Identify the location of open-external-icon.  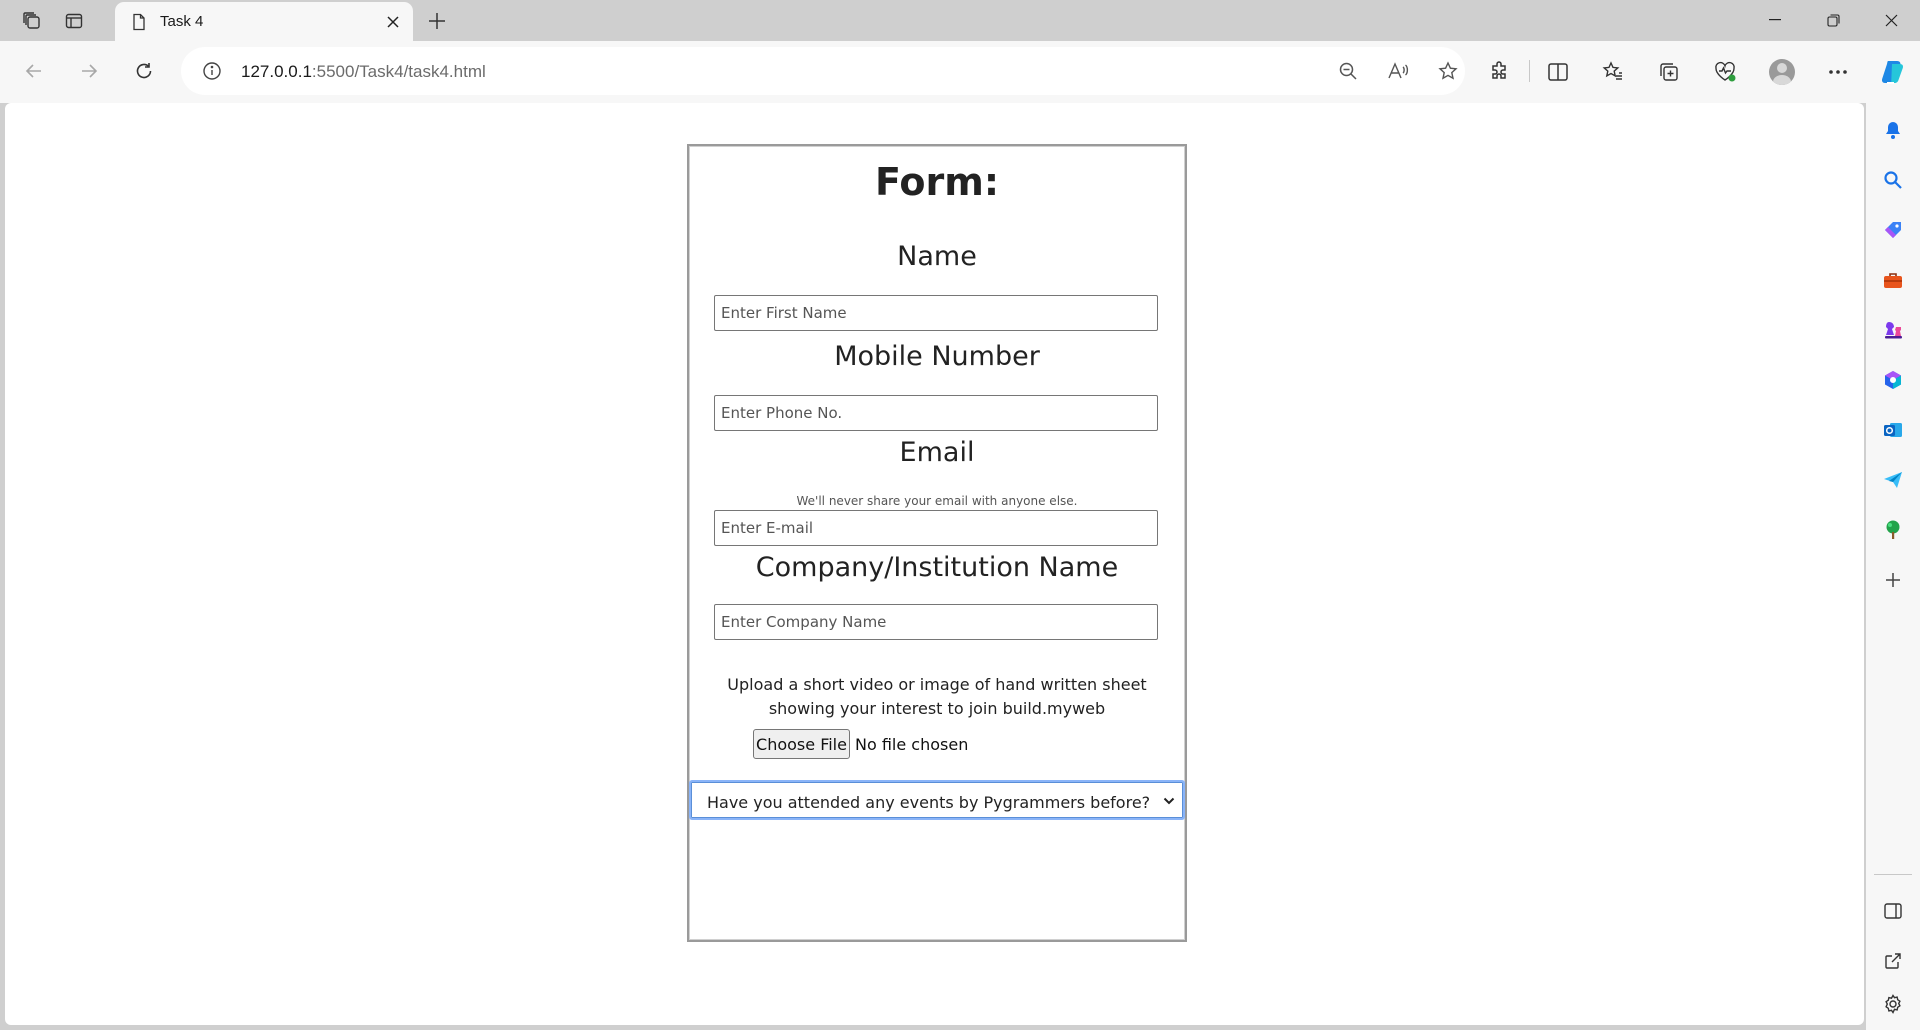
(1893, 961).